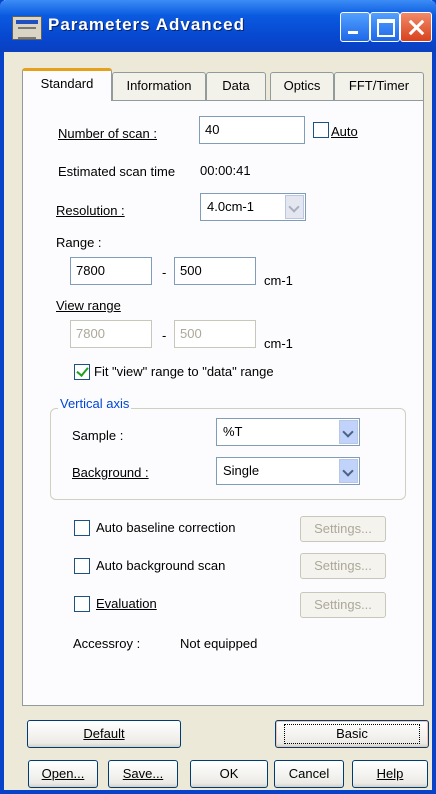 This screenshot has height=794, width=436. What do you see at coordinates (355, 27) in the screenshot?
I see `minimize-icon` at bounding box center [355, 27].